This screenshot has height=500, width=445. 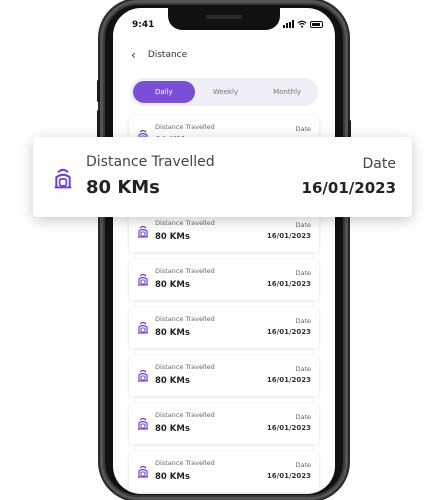 What do you see at coordinates (133, 55) in the screenshot?
I see `back-button: ‹` at bounding box center [133, 55].